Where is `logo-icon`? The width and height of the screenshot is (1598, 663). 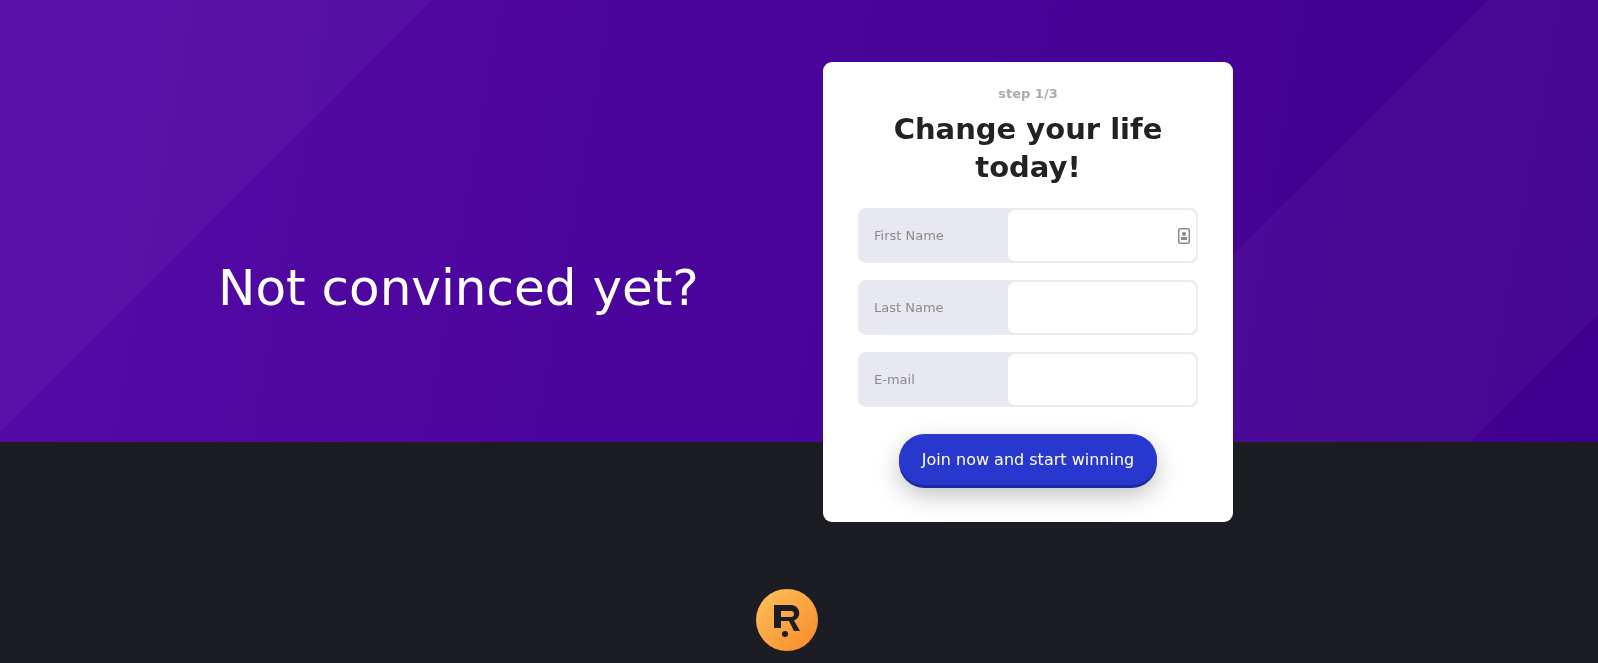 logo-icon is located at coordinates (787, 620).